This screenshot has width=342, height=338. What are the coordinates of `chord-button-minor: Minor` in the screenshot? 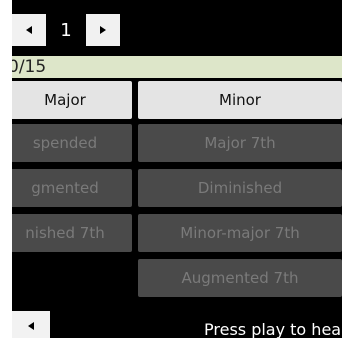 It's located at (240, 100).